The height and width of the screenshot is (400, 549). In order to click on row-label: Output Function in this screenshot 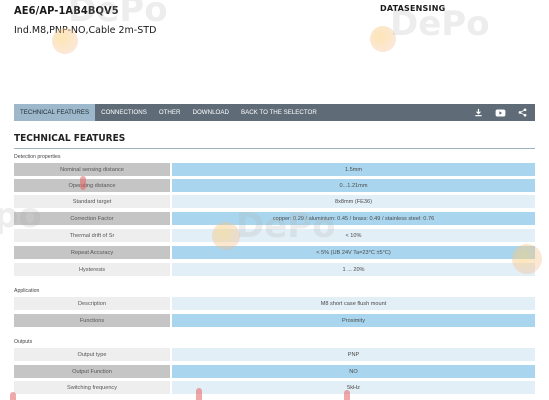, I will do `click(92, 371)`.